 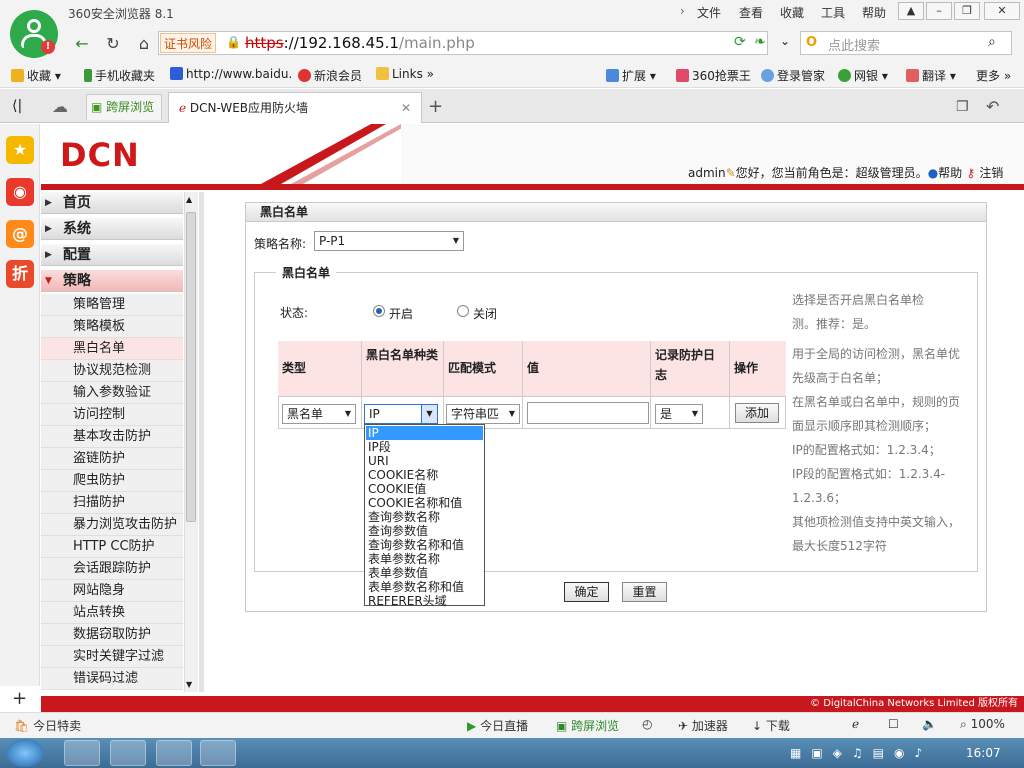 What do you see at coordinates (1002, 11) in the screenshot?
I see `close-button: ✕` at bounding box center [1002, 11].